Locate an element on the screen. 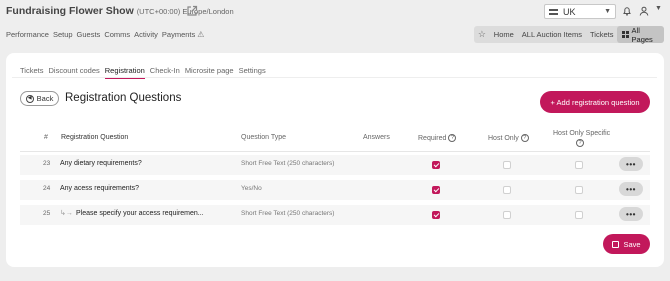 The height and width of the screenshot is (281, 670). all-pages-button: All Pages is located at coordinates (640, 34).